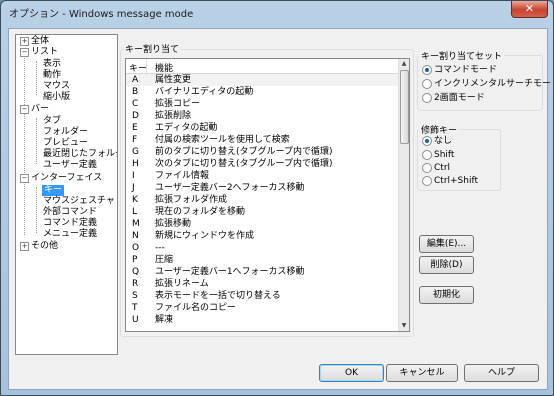  Describe the element at coordinates (40, 109) in the screenshot. I see `tree-item-bar: バー` at that location.